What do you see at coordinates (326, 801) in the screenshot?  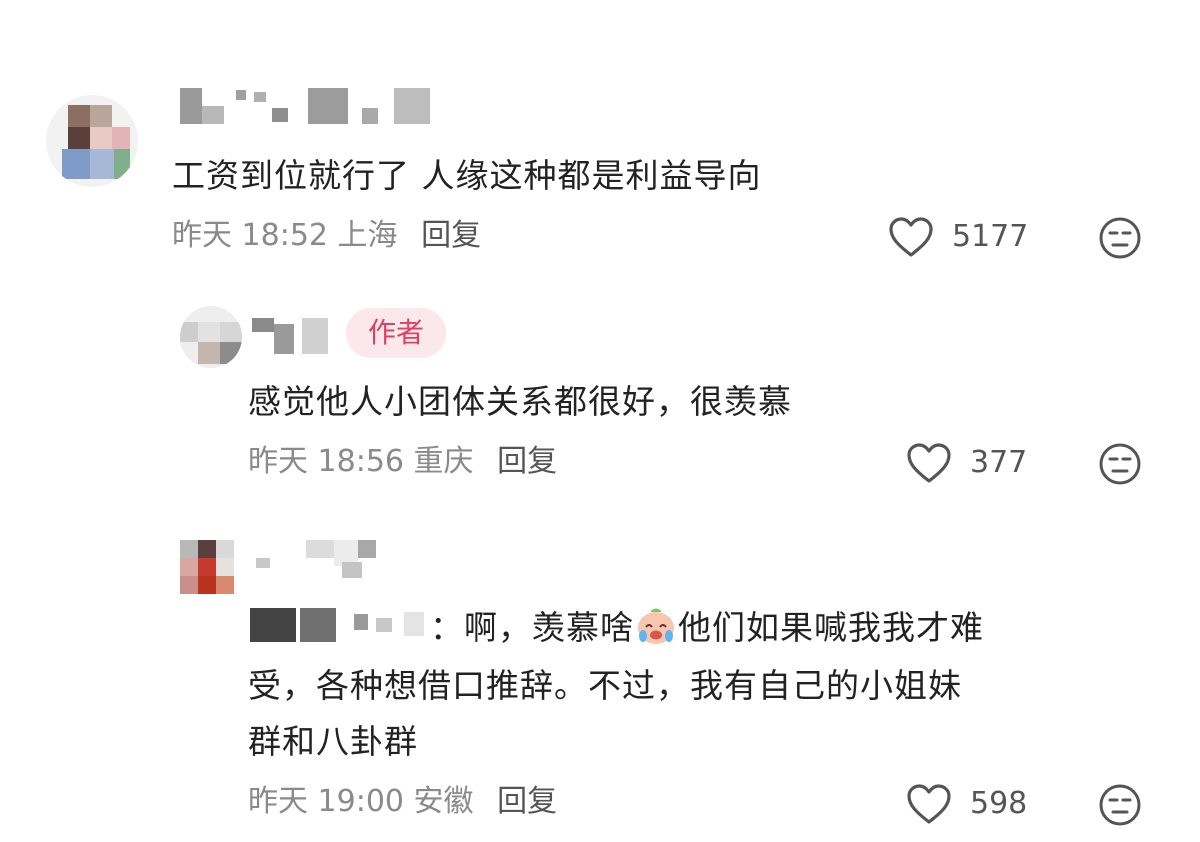 I see `comment-time: 昨天 19:00` at bounding box center [326, 801].